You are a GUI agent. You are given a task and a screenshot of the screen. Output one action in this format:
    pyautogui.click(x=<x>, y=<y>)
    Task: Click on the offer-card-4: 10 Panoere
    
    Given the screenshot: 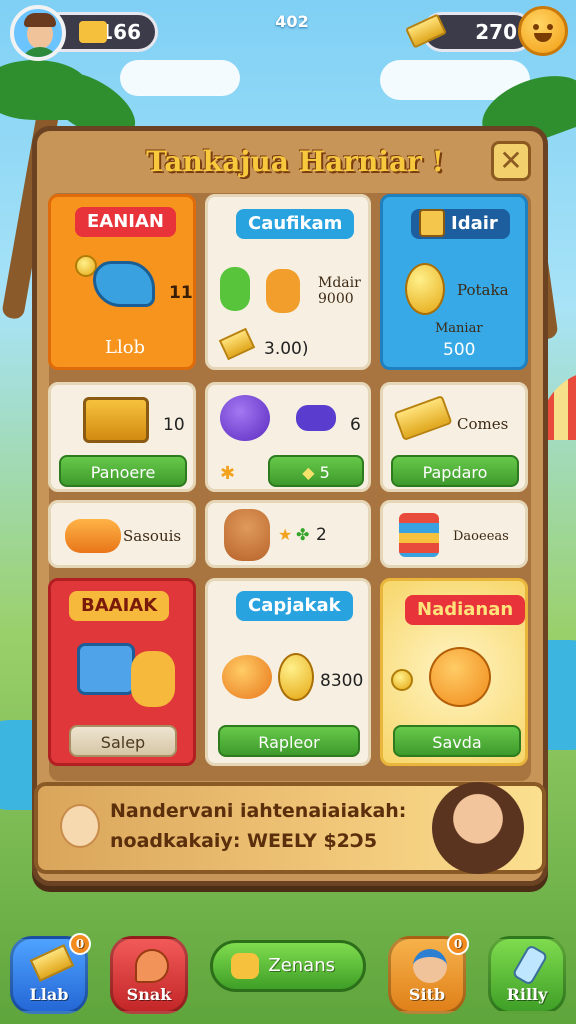 What is the action you would take?
    pyautogui.click(x=122, y=437)
    